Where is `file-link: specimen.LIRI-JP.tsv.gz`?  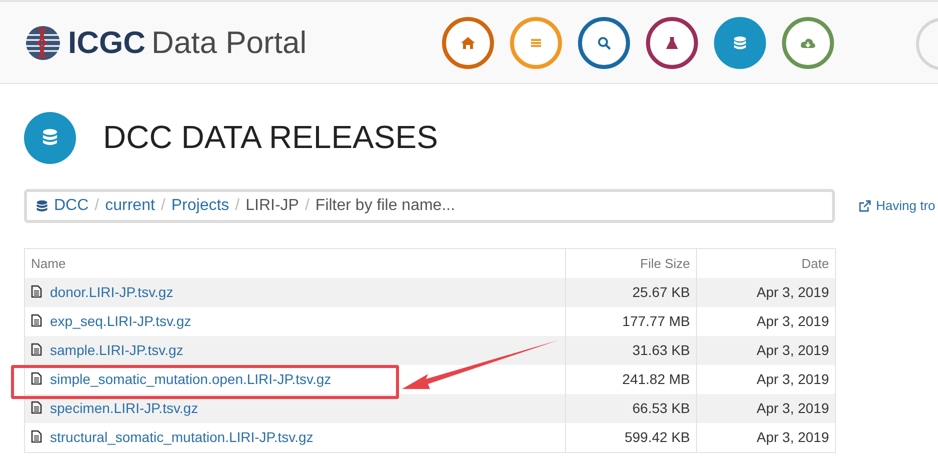 file-link: specimen.LIRI-JP.tsv.gz is located at coordinates (124, 408).